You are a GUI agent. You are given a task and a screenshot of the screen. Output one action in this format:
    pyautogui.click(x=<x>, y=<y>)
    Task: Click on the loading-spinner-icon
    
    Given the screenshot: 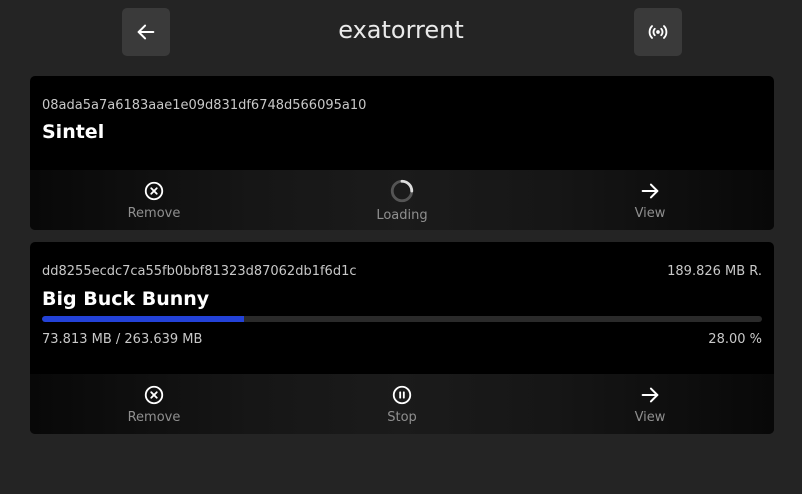 What is the action you would take?
    pyautogui.click(x=402, y=190)
    